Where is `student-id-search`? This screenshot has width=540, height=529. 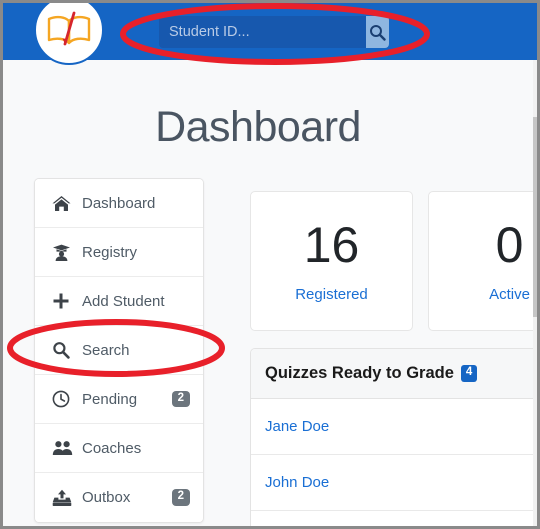
student-id-search is located at coordinates (274, 32).